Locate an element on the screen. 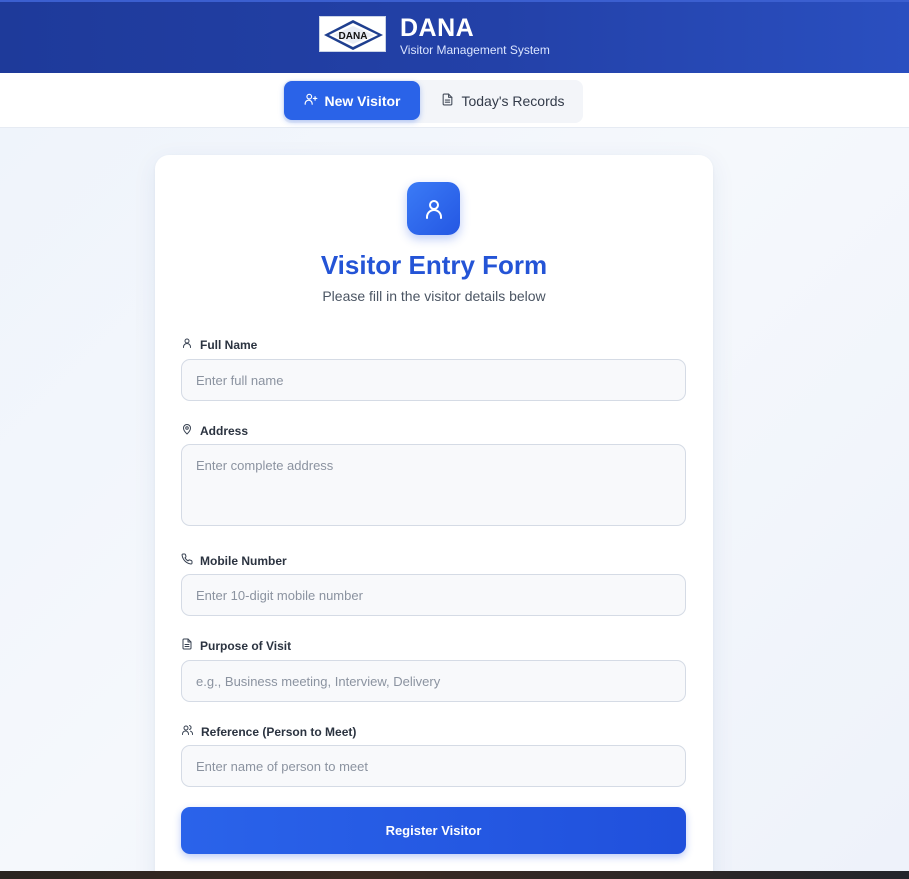  address-textarea is located at coordinates (433, 485).